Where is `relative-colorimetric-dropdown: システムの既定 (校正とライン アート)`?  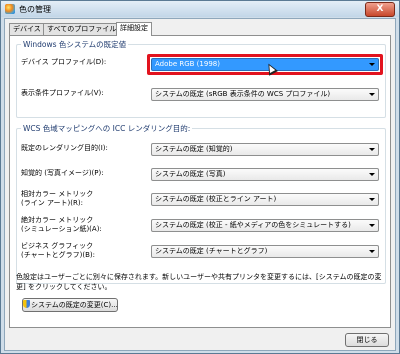
relative-colorimetric-dropdown: システムの既定 (校正とライン アート) is located at coordinates (265, 199).